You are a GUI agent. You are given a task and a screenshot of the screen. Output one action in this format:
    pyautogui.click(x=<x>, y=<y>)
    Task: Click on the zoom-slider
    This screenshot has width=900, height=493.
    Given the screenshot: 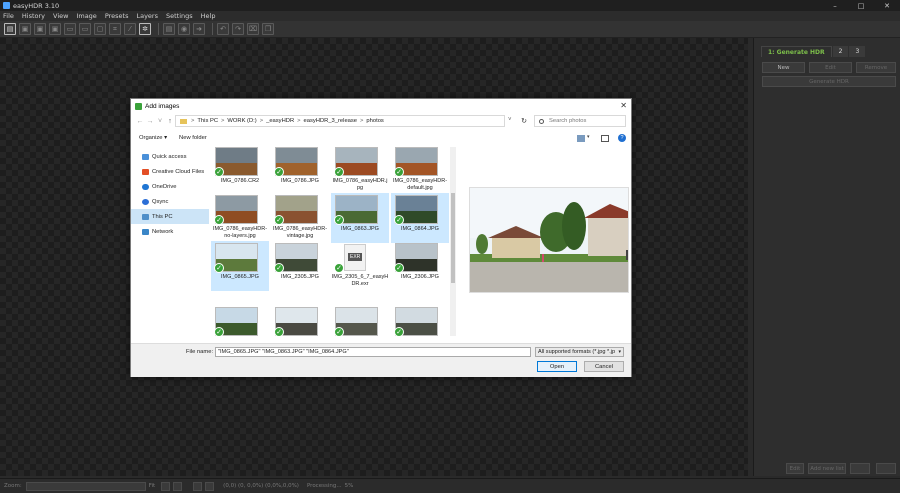 What is the action you would take?
    pyautogui.click(x=85, y=486)
    